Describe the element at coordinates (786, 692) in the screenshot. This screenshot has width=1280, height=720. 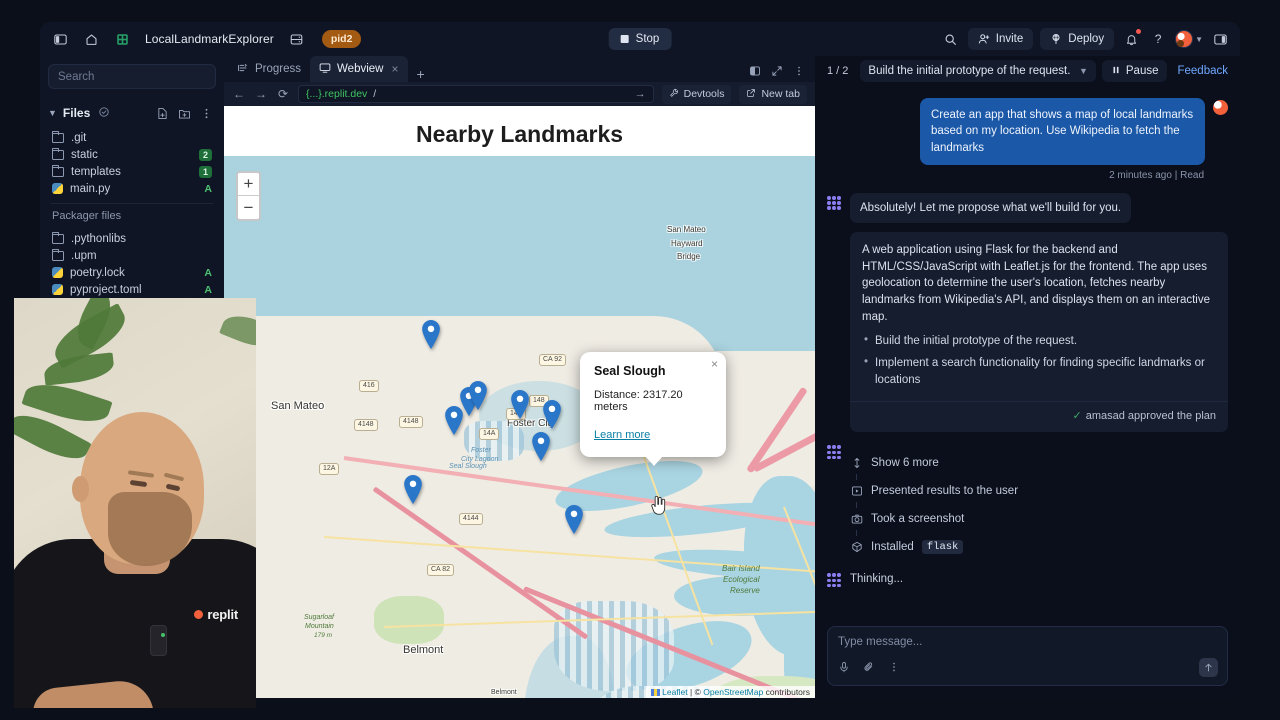
I see `attribution-suffix: contributors` at that location.